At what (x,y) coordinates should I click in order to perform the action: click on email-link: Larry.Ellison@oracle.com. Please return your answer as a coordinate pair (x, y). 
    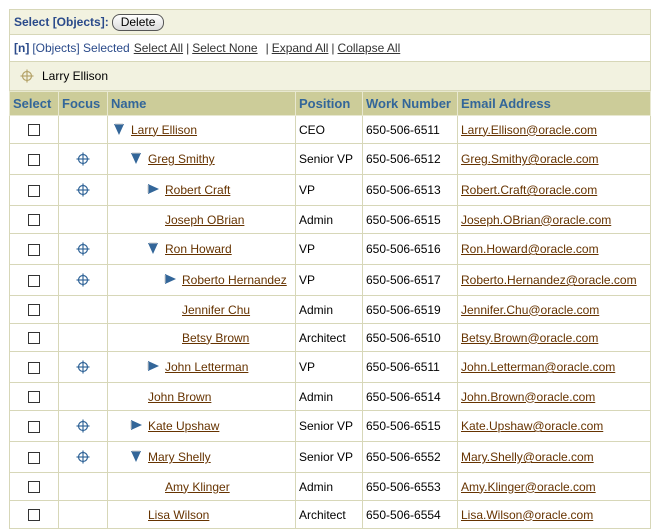
    Looking at the image, I should click on (529, 130).